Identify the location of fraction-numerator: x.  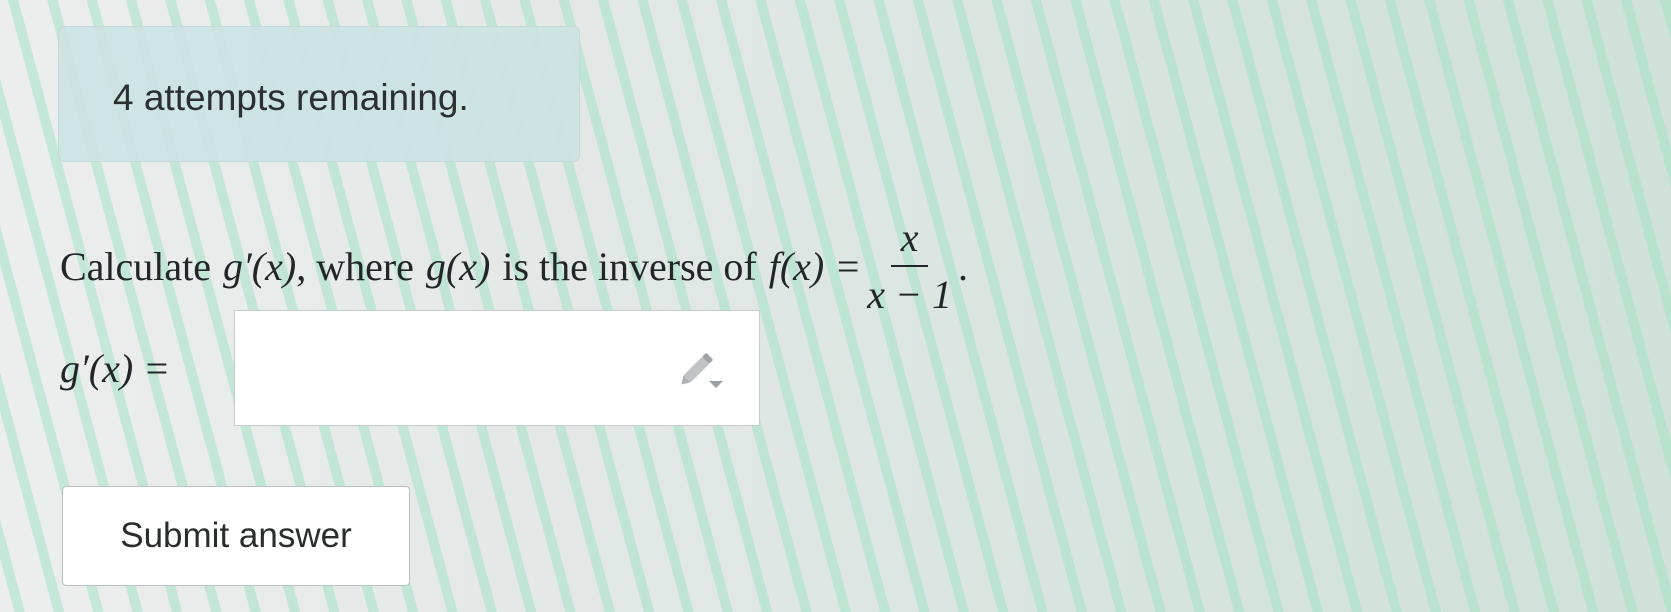
(909, 240).